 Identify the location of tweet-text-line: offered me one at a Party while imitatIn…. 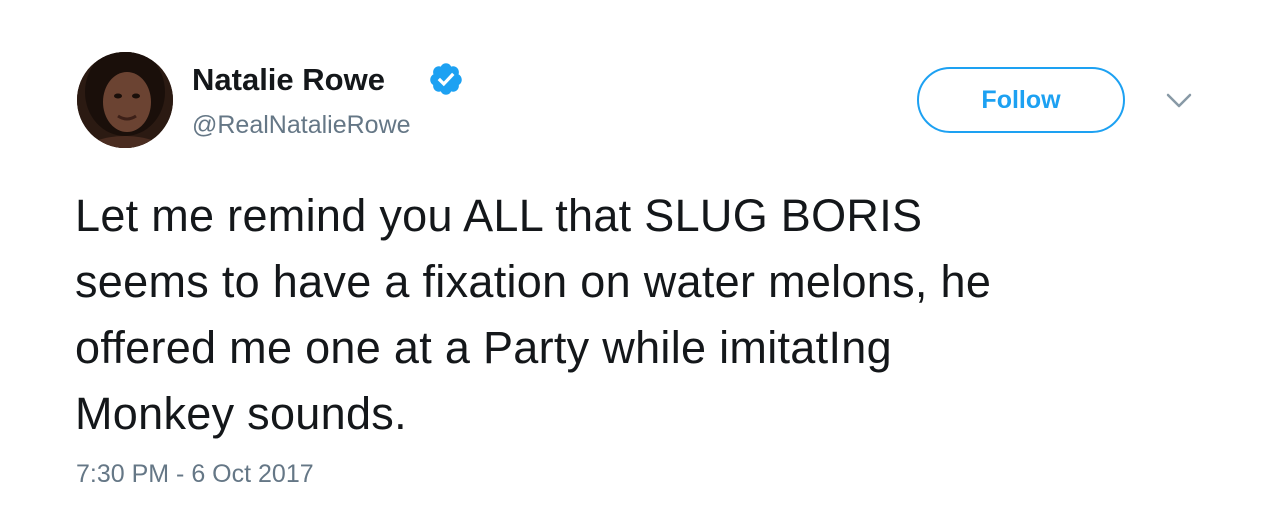
(483, 347).